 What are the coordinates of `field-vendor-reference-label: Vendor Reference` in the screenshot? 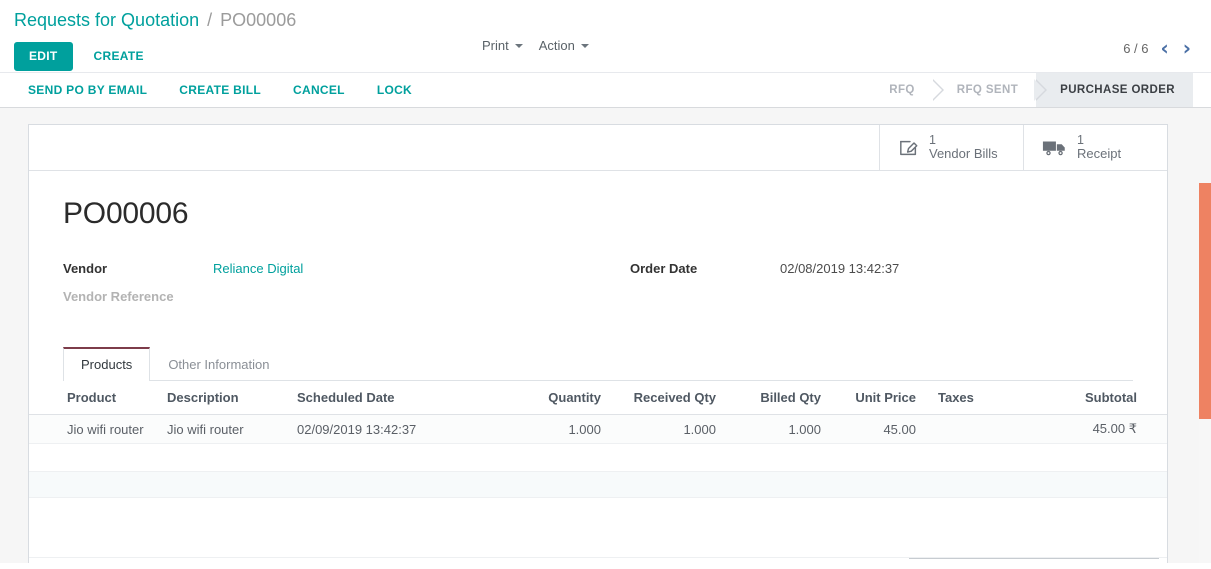 It's located at (118, 296).